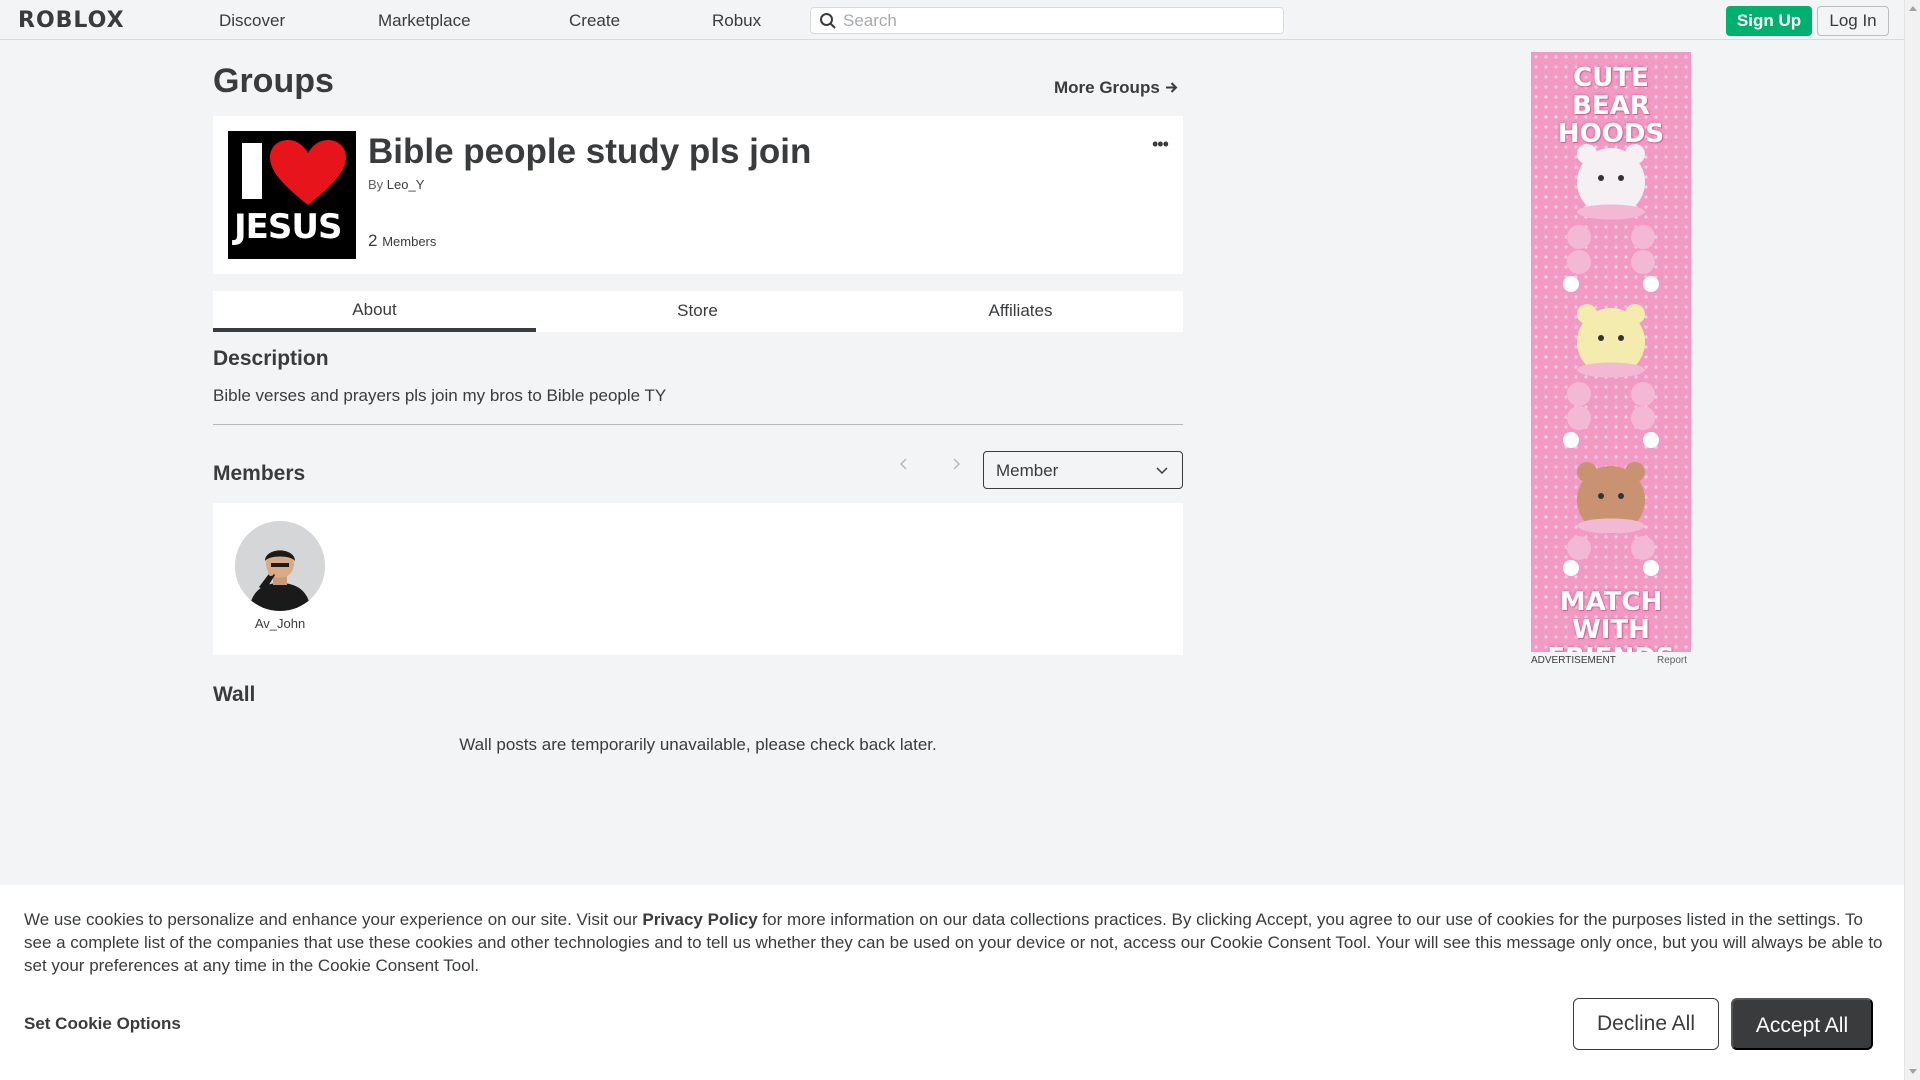  Describe the element at coordinates (1027, 470) in the screenshot. I see `role-filter-value: Member` at that location.